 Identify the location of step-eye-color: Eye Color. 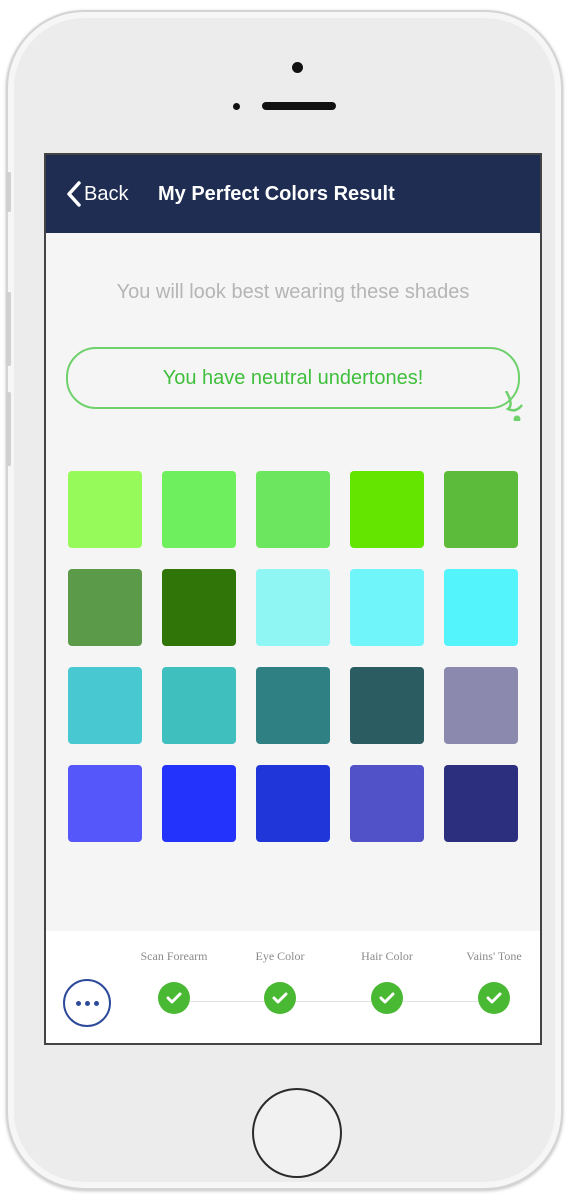
(280, 981).